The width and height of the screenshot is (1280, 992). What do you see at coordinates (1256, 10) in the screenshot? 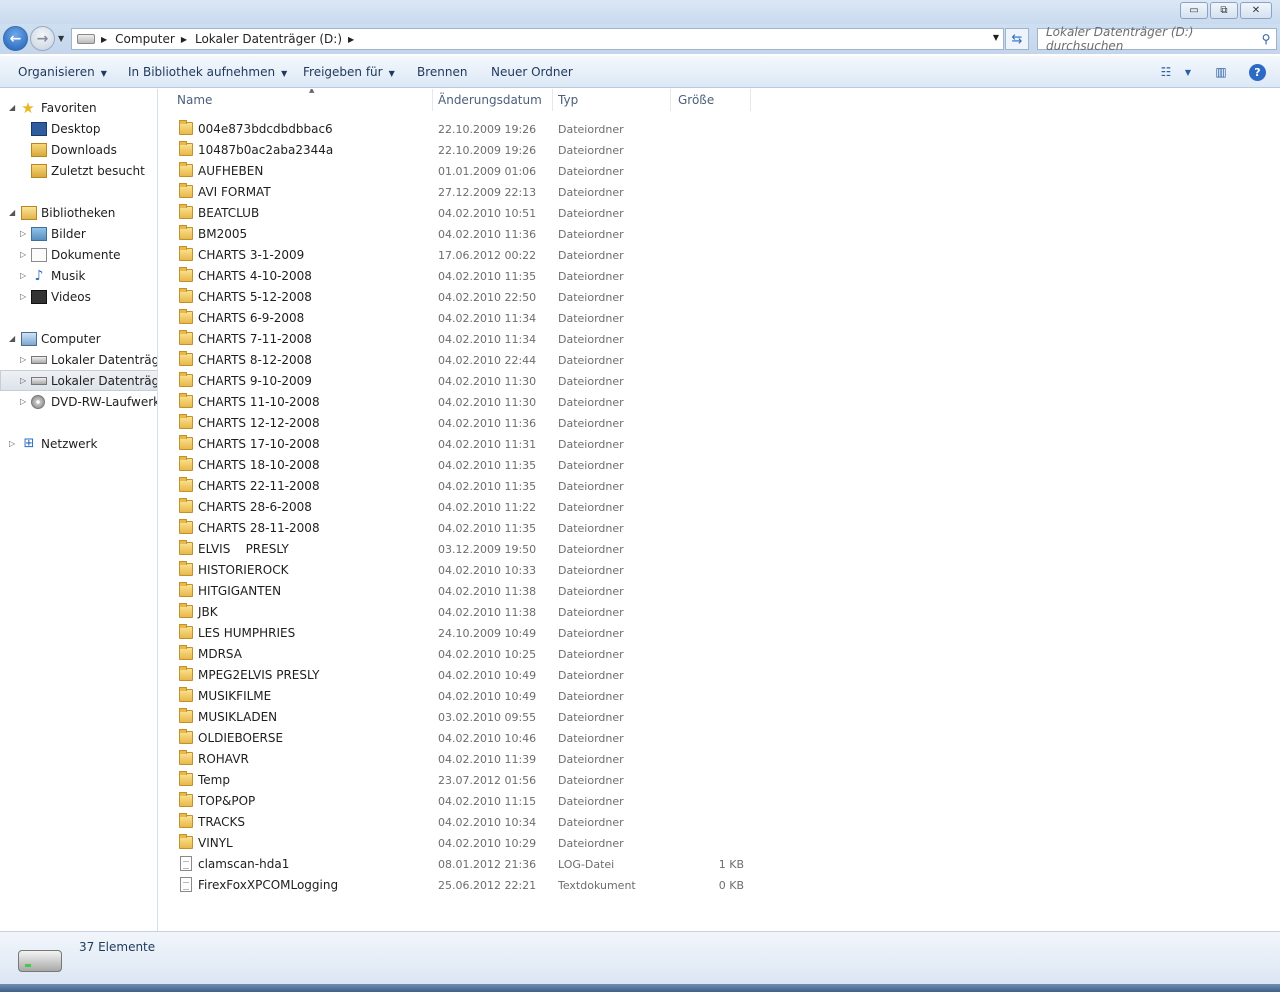
I see `close-button: ✕` at bounding box center [1256, 10].